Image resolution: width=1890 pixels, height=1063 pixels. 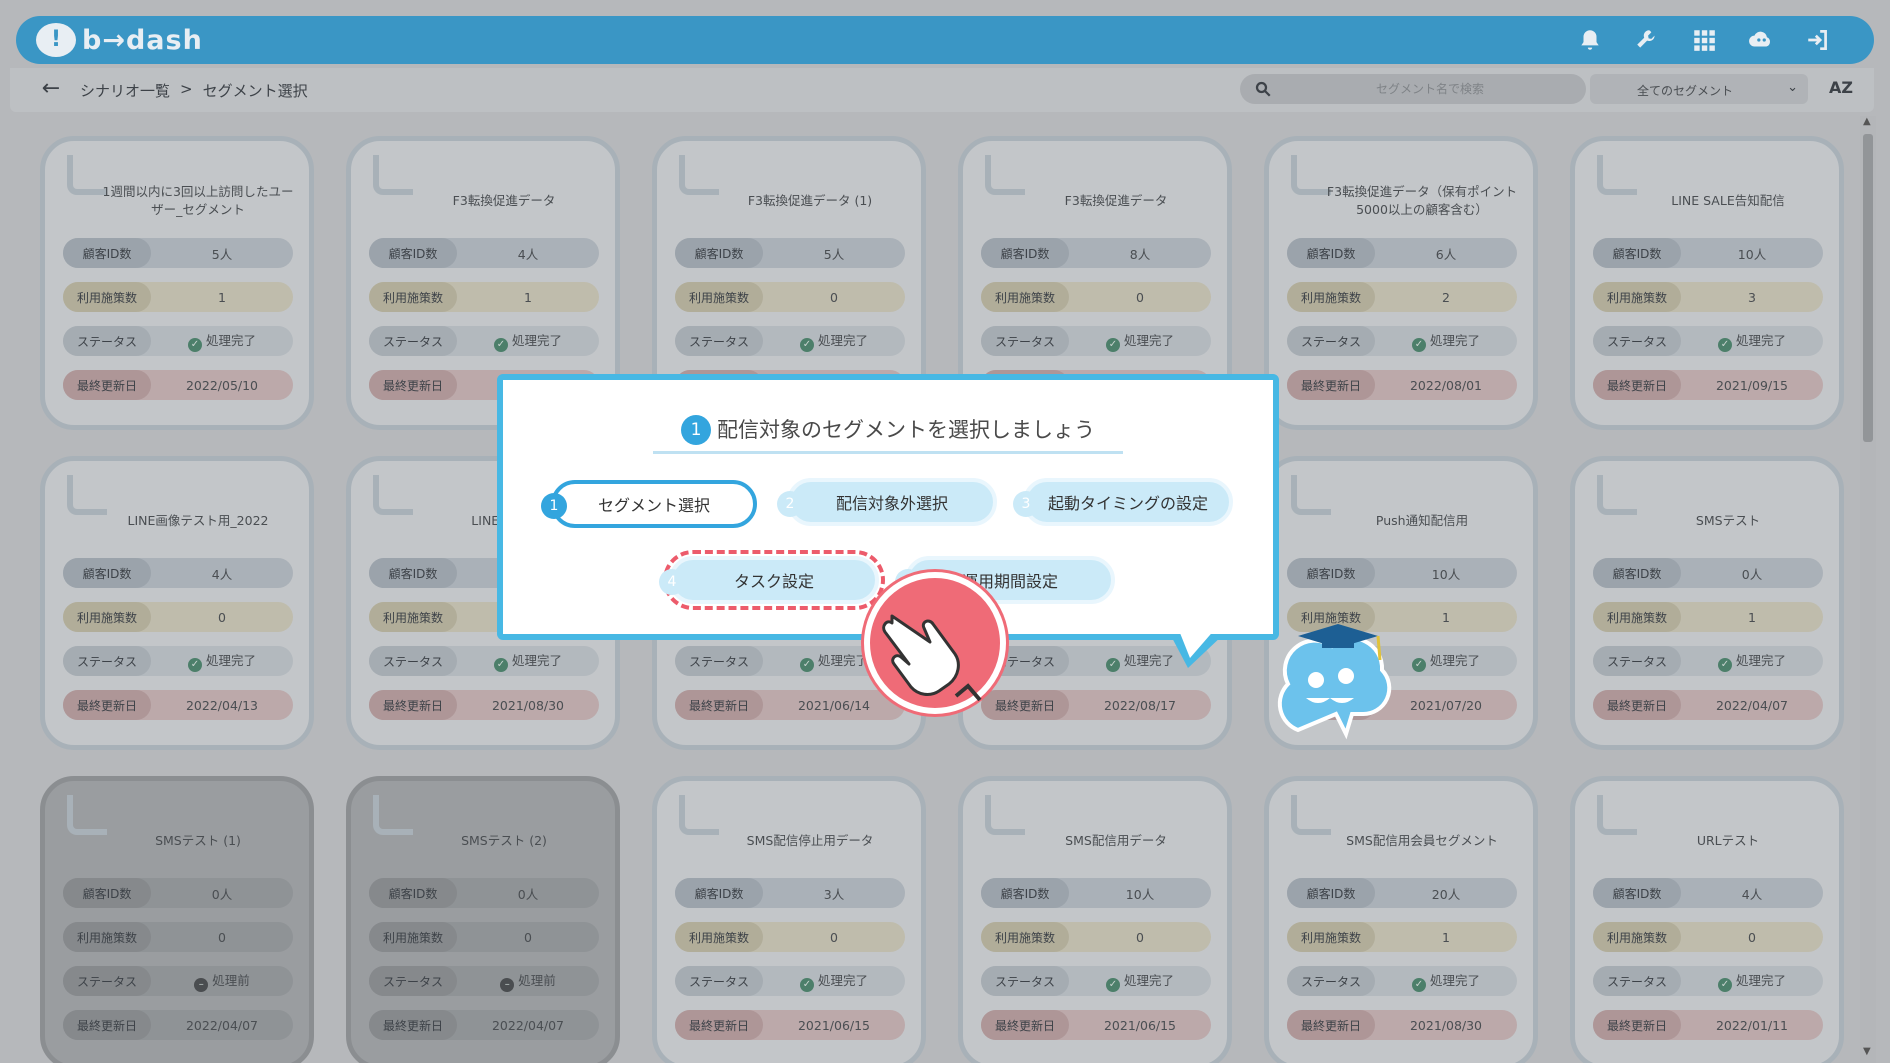 I want to click on breadcrumb-scenario-list: シナリオ一覧, so click(x=125, y=90).